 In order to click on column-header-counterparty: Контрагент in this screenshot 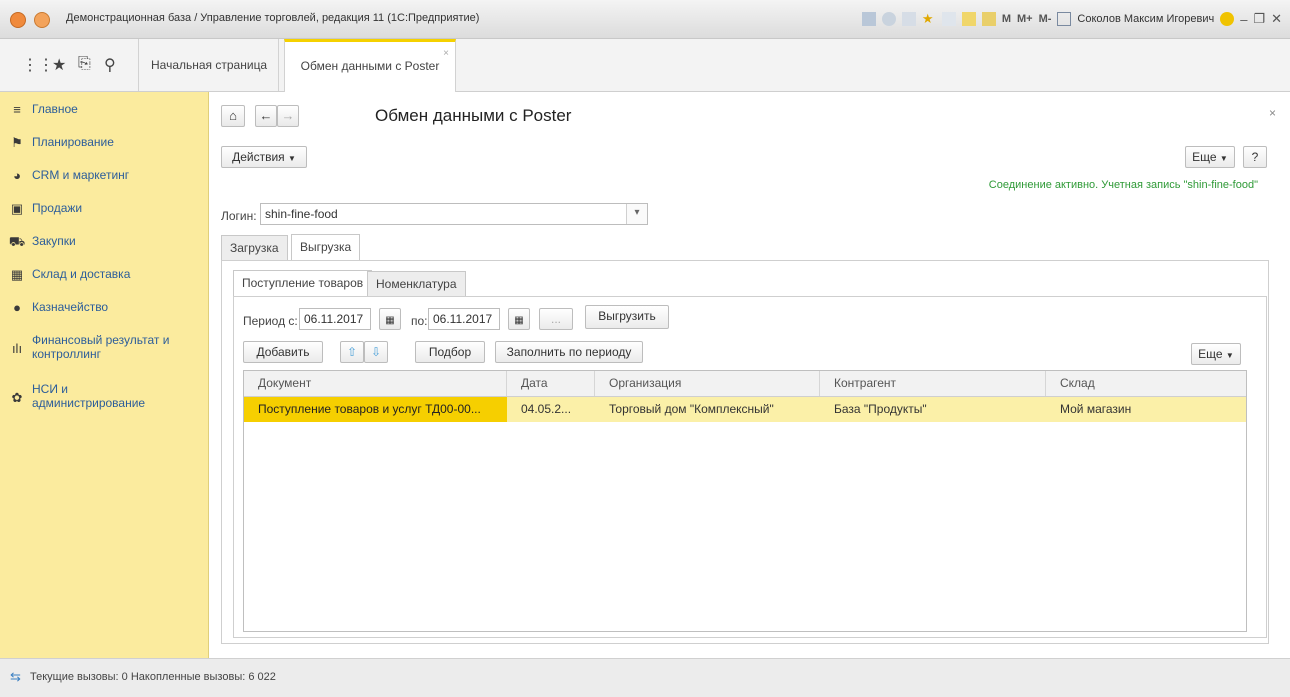, I will do `click(933, 383)`.